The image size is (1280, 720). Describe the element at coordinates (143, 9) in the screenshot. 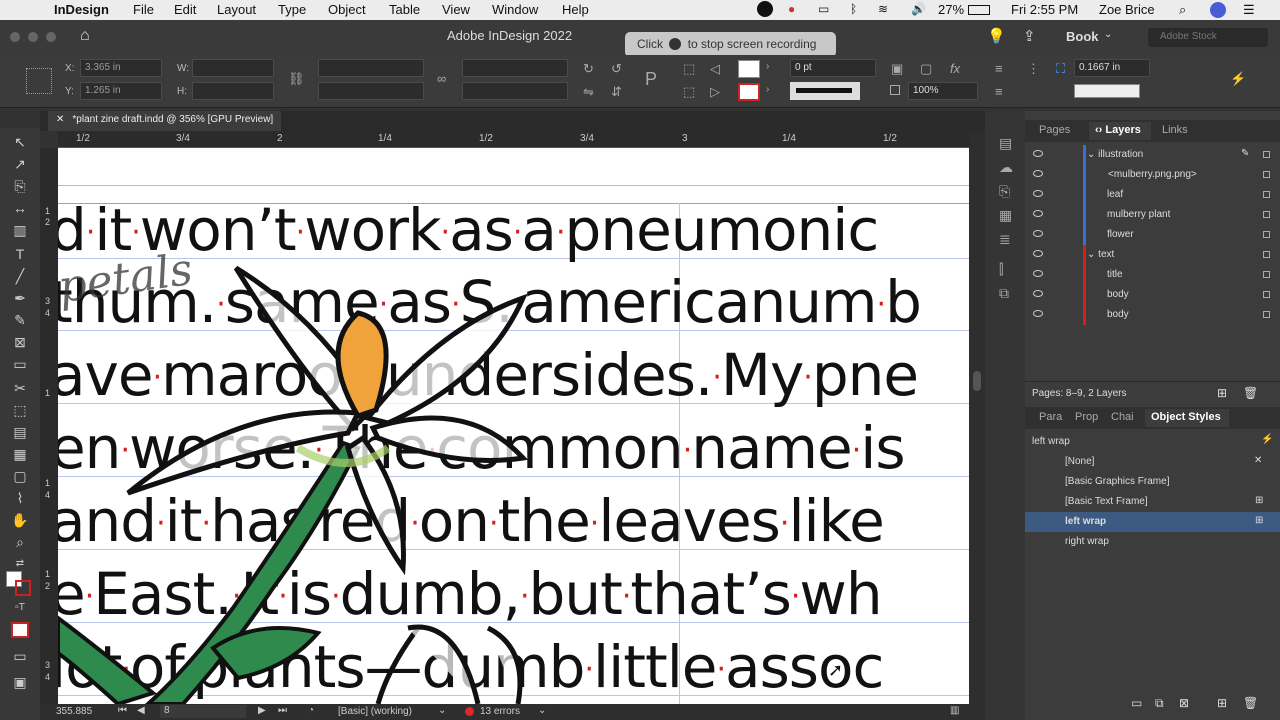

I see `menu-file: File` at that location.